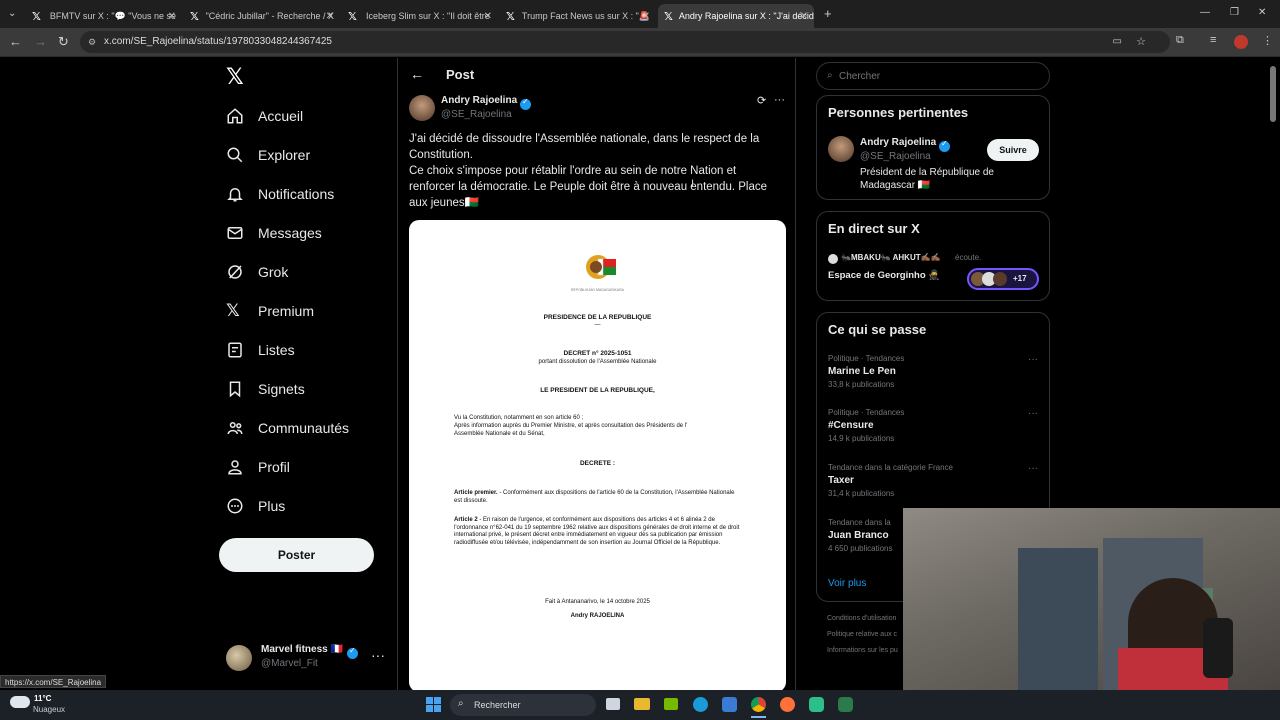  What do you see at coordinates (671, 704) in the screenshot?
I see `nvidia-icon` at bounding box center [671, 704].